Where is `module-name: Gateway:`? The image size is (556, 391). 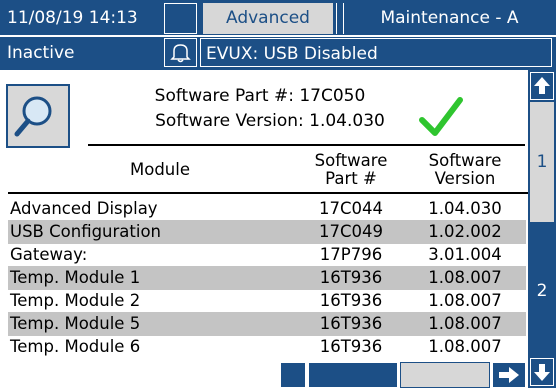
module-name: Gateway: is located at coordinates (49, 254).